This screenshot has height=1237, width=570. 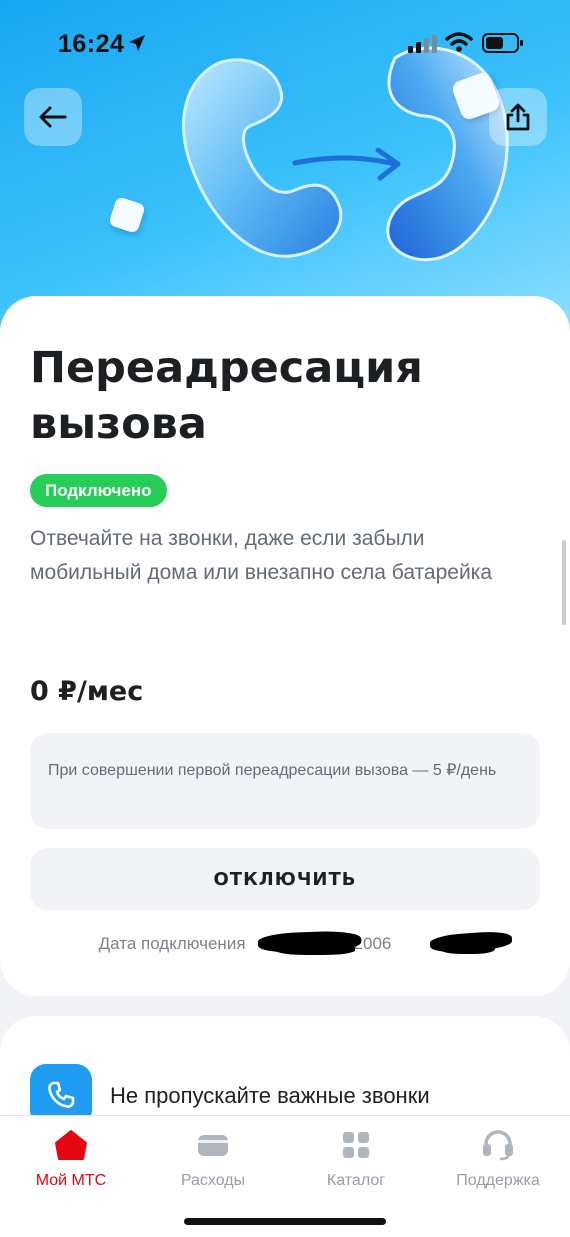 I want to click on wallet-icon, so click(x=213, y=1145).